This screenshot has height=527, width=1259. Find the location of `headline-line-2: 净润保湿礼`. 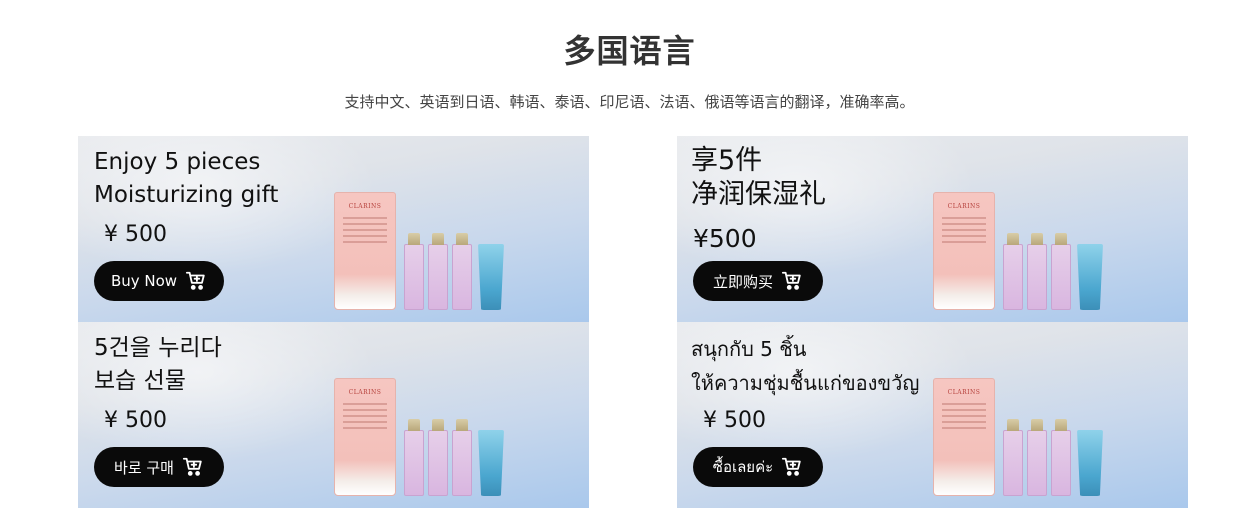

headline-line-2: 净润保湿礼 is located at coordinates (758, 194).